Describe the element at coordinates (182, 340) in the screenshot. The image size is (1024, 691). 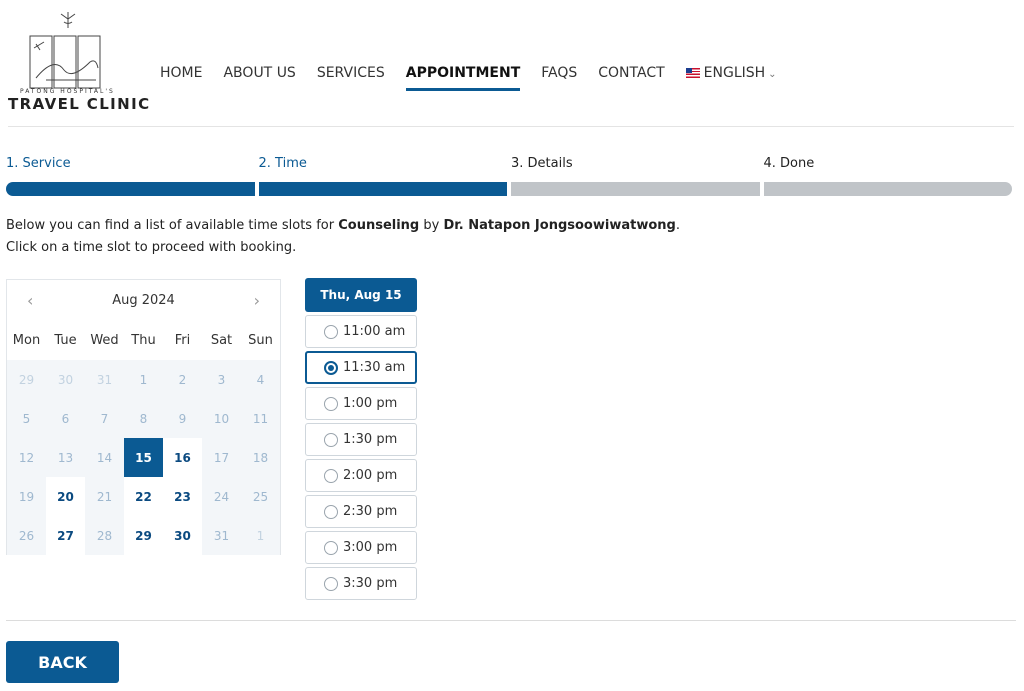
I see `weekday-label: Fri` at that location.